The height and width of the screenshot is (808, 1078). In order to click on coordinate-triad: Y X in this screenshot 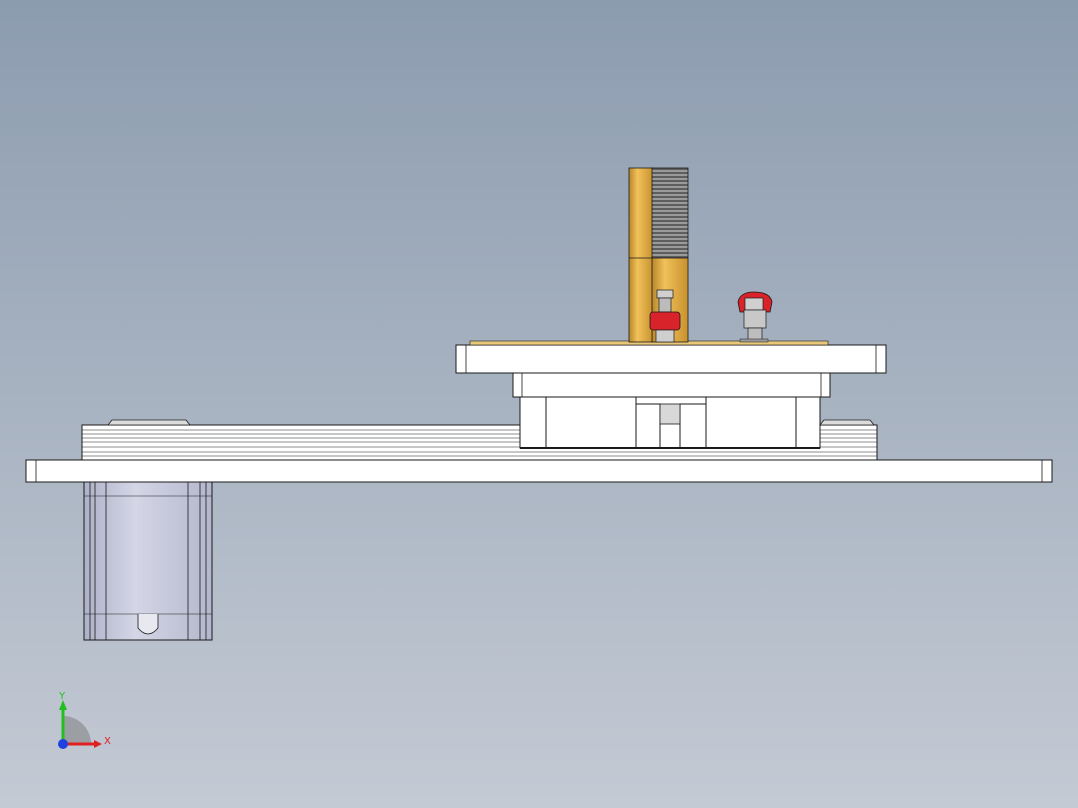, I will do `click(84, 720)`.